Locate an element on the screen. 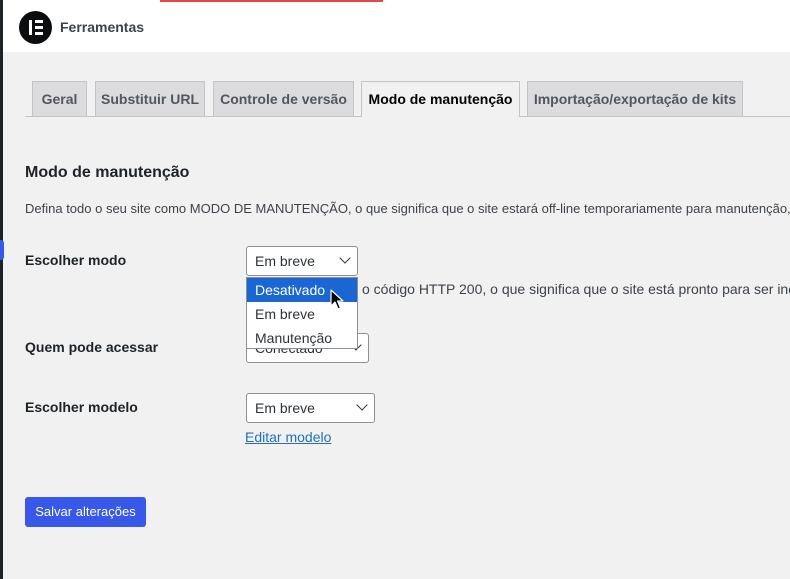 The height and width of the screenshot is (579, 790). template-label: Escolher modelo is located at coordinates (81, 407).